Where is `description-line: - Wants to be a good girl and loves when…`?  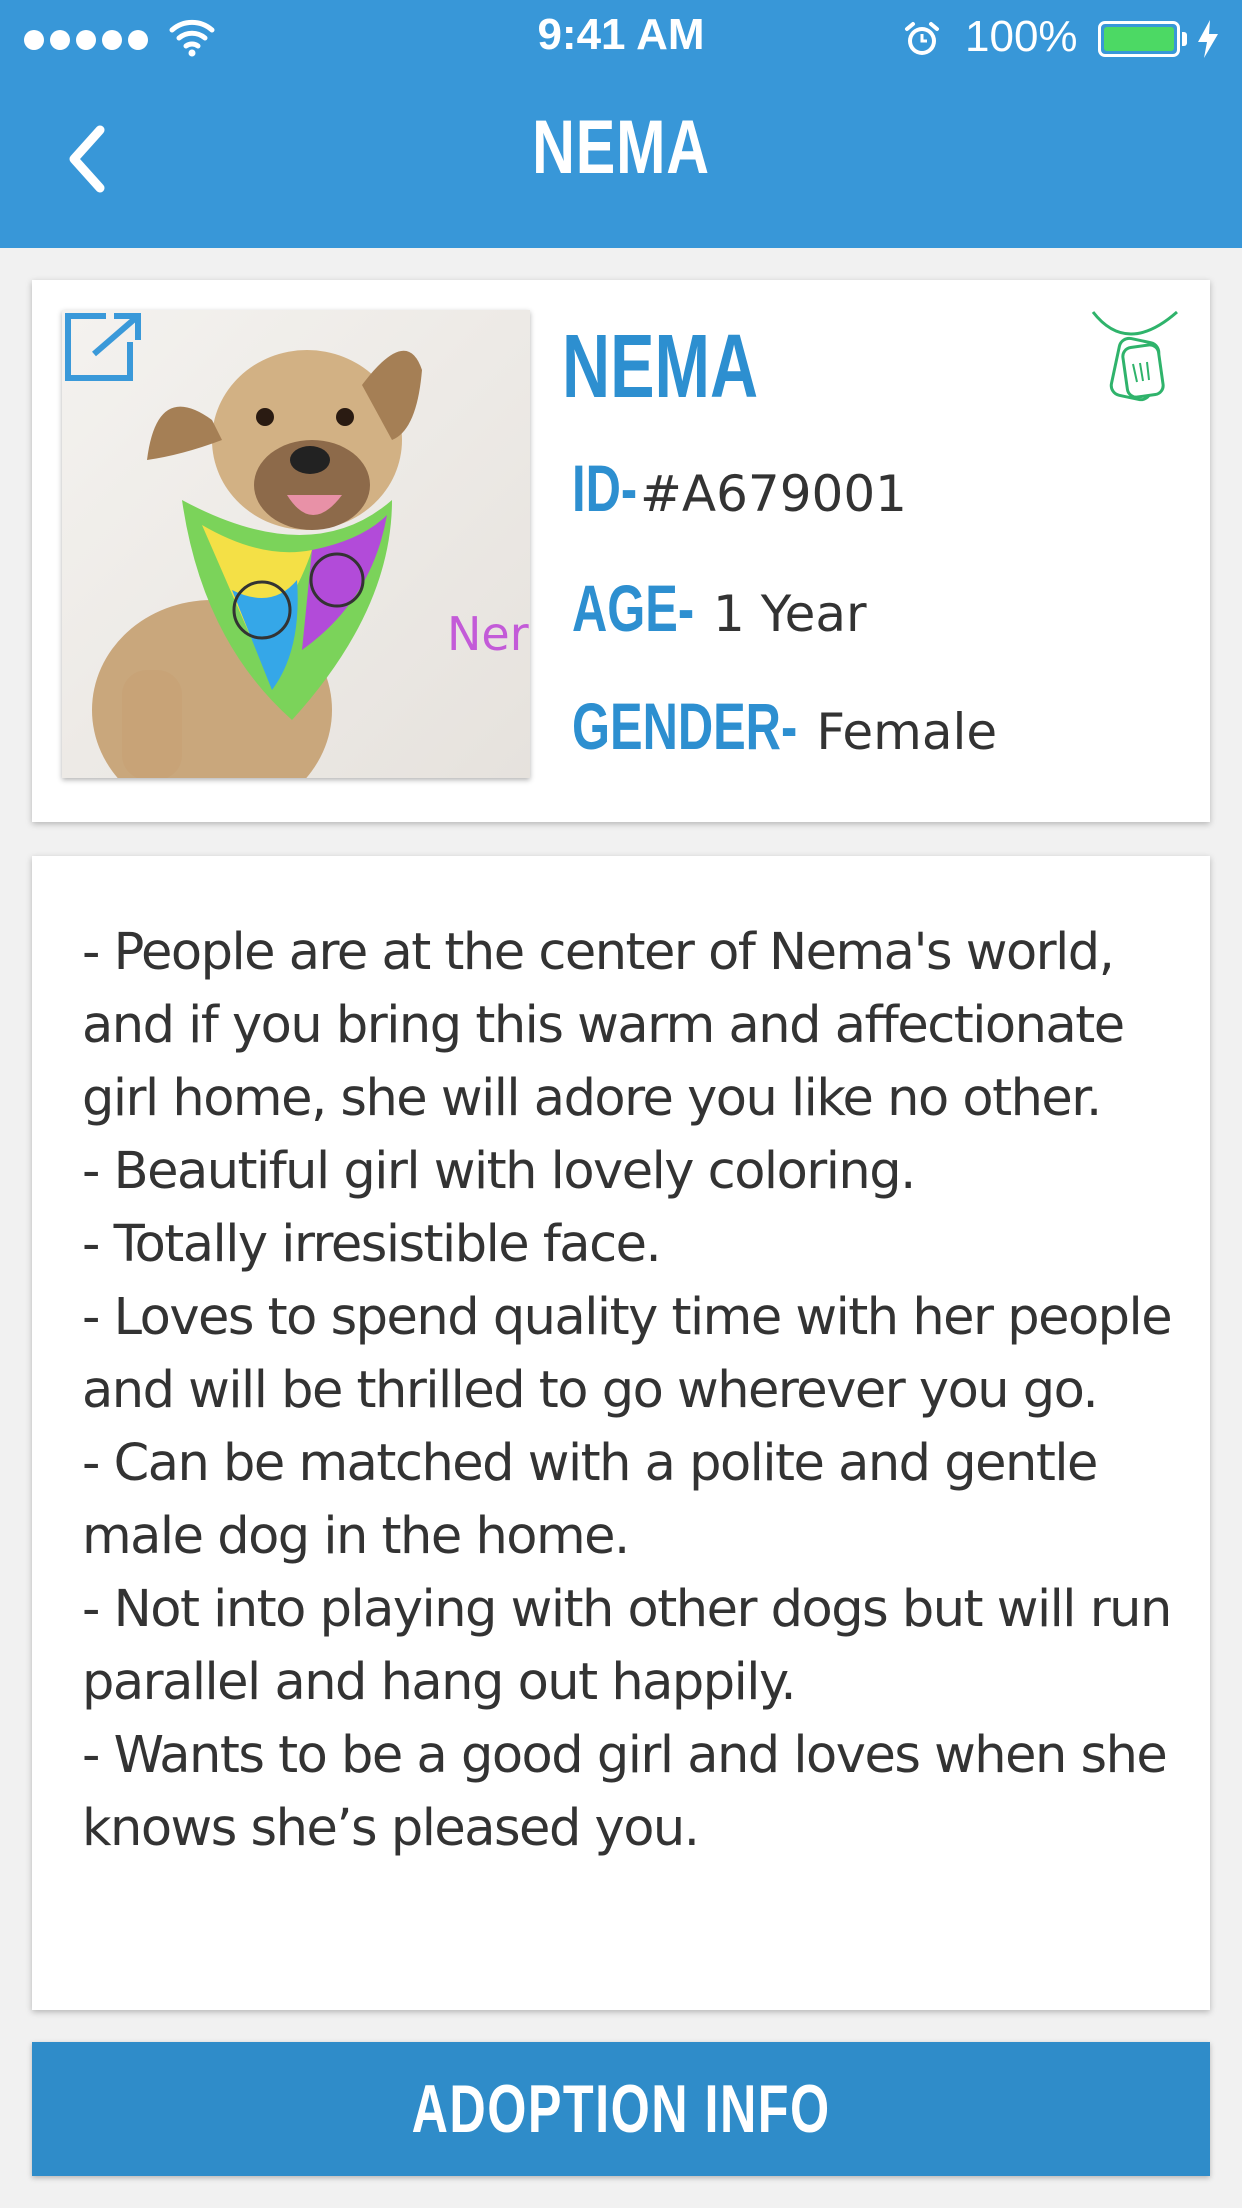 description-line: - Wants to be a good girl and loves when… is located at coordinates (625, 1792).